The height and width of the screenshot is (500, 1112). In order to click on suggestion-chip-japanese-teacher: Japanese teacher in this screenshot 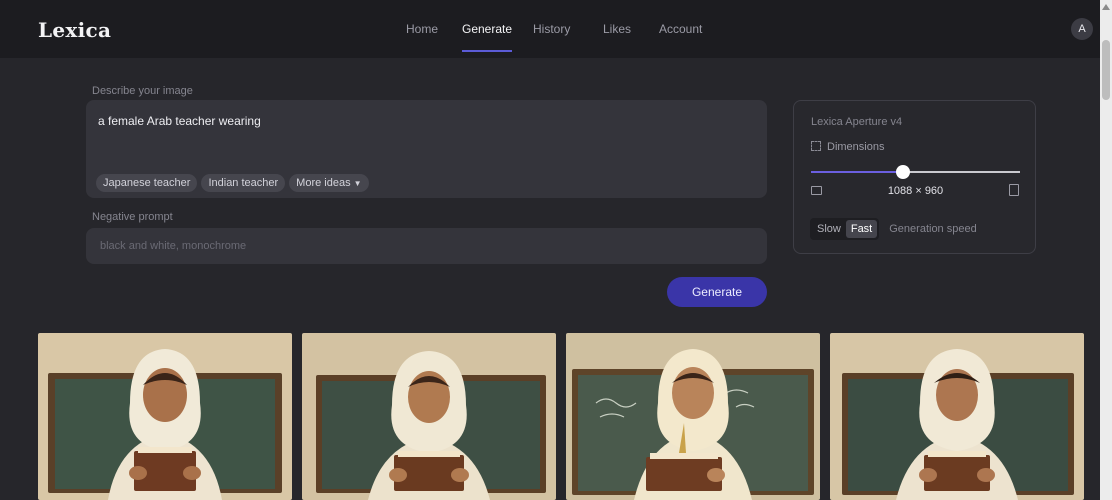, I will do `click(147, 183)`.